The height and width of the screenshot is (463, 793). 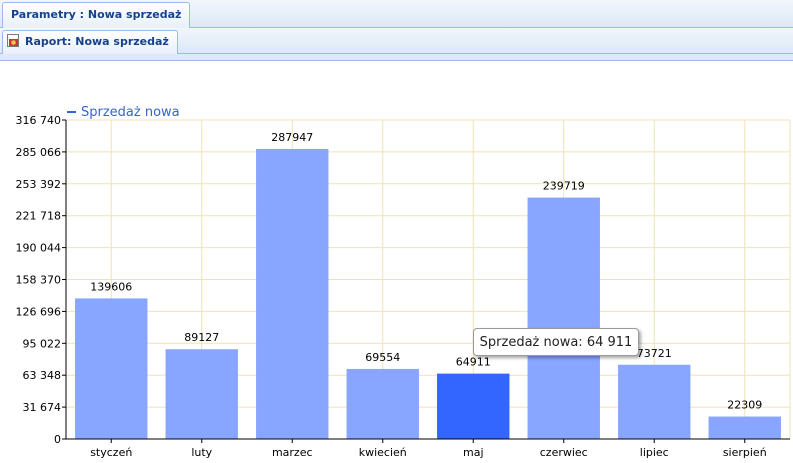 What do you see at coordinates (42, 407) in the screenshot?
I see `y-tick-label: 31 674` at bounding box center [42, 407].